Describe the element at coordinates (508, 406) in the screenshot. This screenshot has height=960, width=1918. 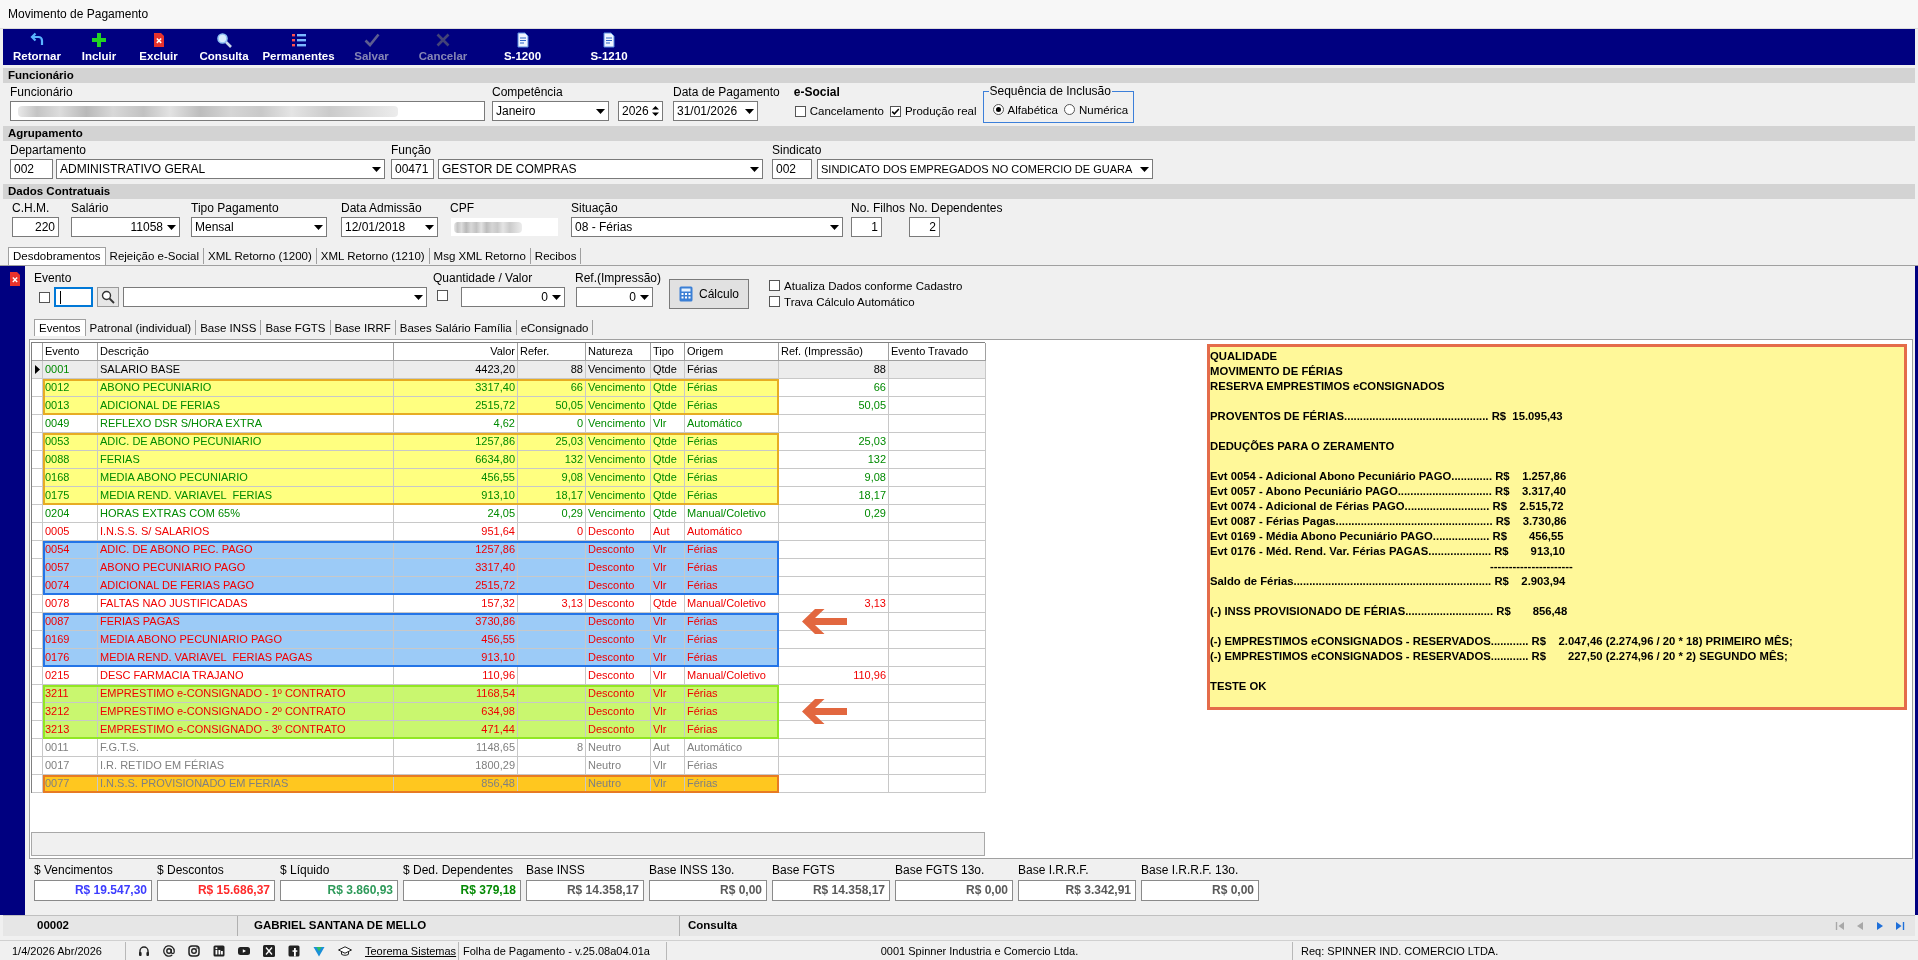
I see `table-row: 0013 ADICIONAL DE FERIAS 2515,72 50,05 Vencimento Qtde Férias 50,05` at that location.